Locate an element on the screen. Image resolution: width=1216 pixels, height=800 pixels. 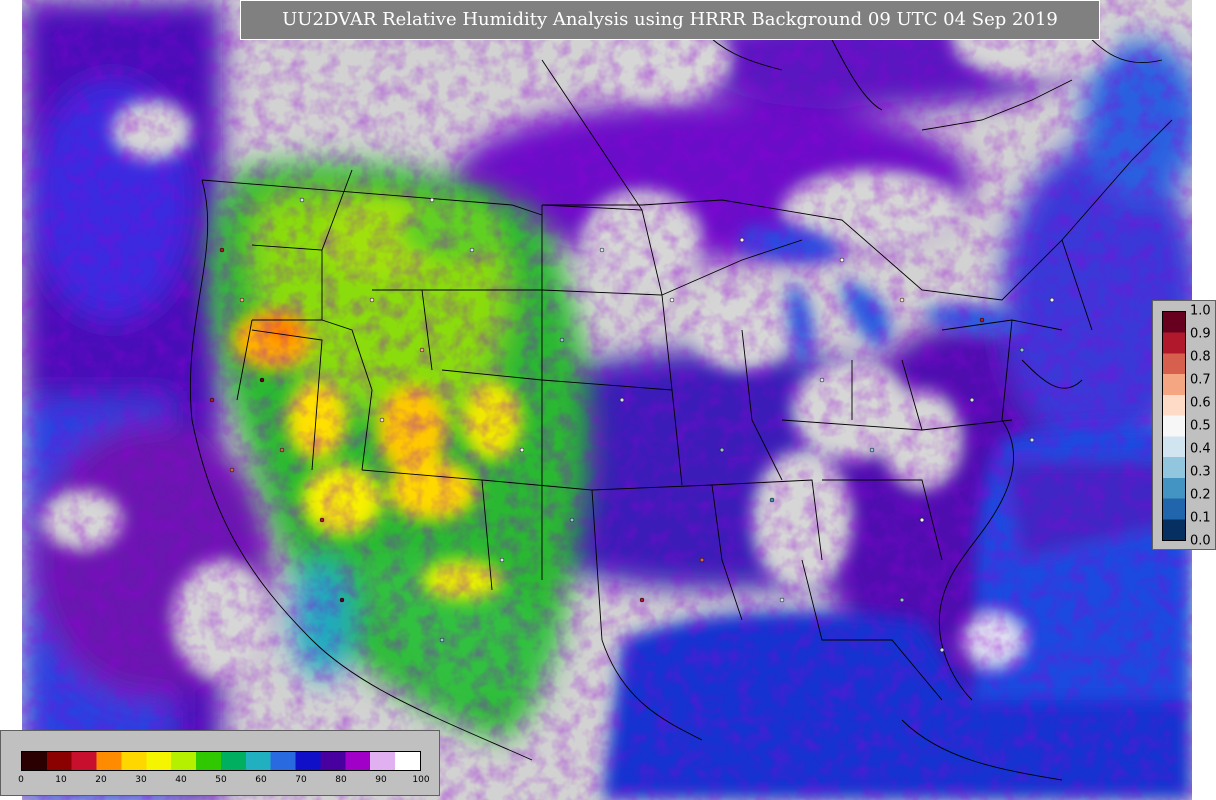
obs-tick-label: 0.0 is located at coordinates (1200, 541).